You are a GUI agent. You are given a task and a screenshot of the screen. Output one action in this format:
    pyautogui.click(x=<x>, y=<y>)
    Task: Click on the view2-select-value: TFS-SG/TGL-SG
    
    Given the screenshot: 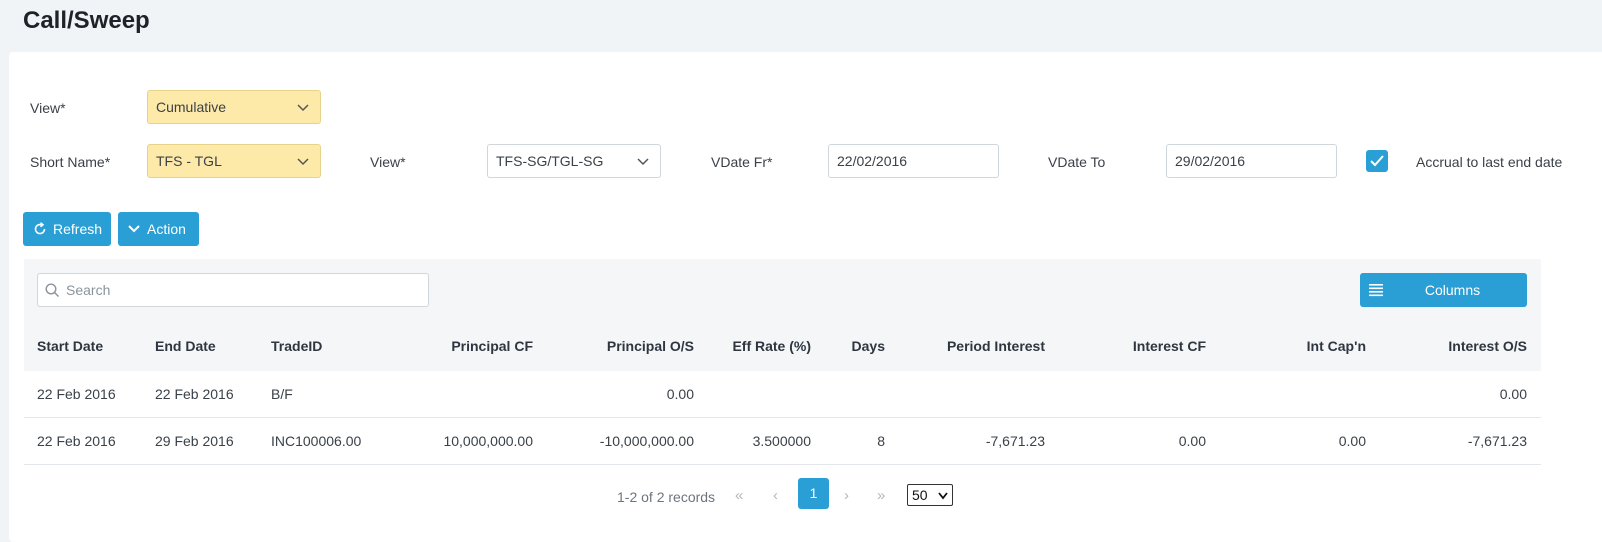 What is the action you would take?
    pyautogui.click(x=550, y=161)
    